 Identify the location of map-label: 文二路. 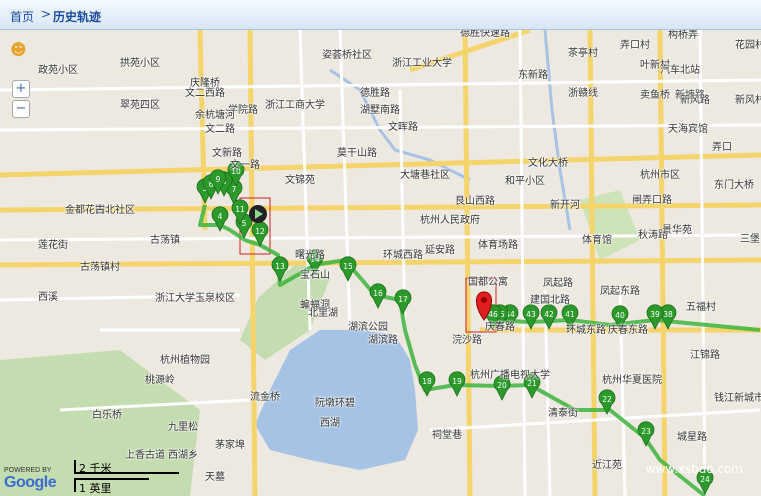
(220, 129).